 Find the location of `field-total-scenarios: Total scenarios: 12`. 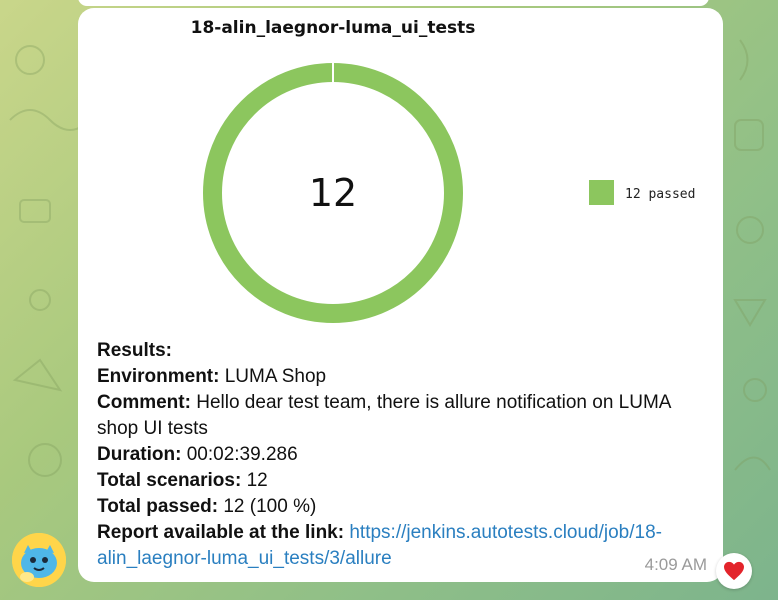

field-total-scenarios: Total scenarios: 12 is located at coordinates (402, 481).